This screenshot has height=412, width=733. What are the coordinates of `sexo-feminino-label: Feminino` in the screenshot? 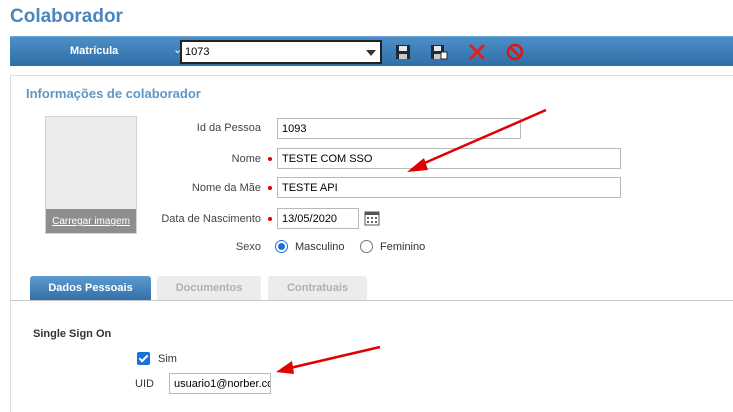 It's located at (403, 247).